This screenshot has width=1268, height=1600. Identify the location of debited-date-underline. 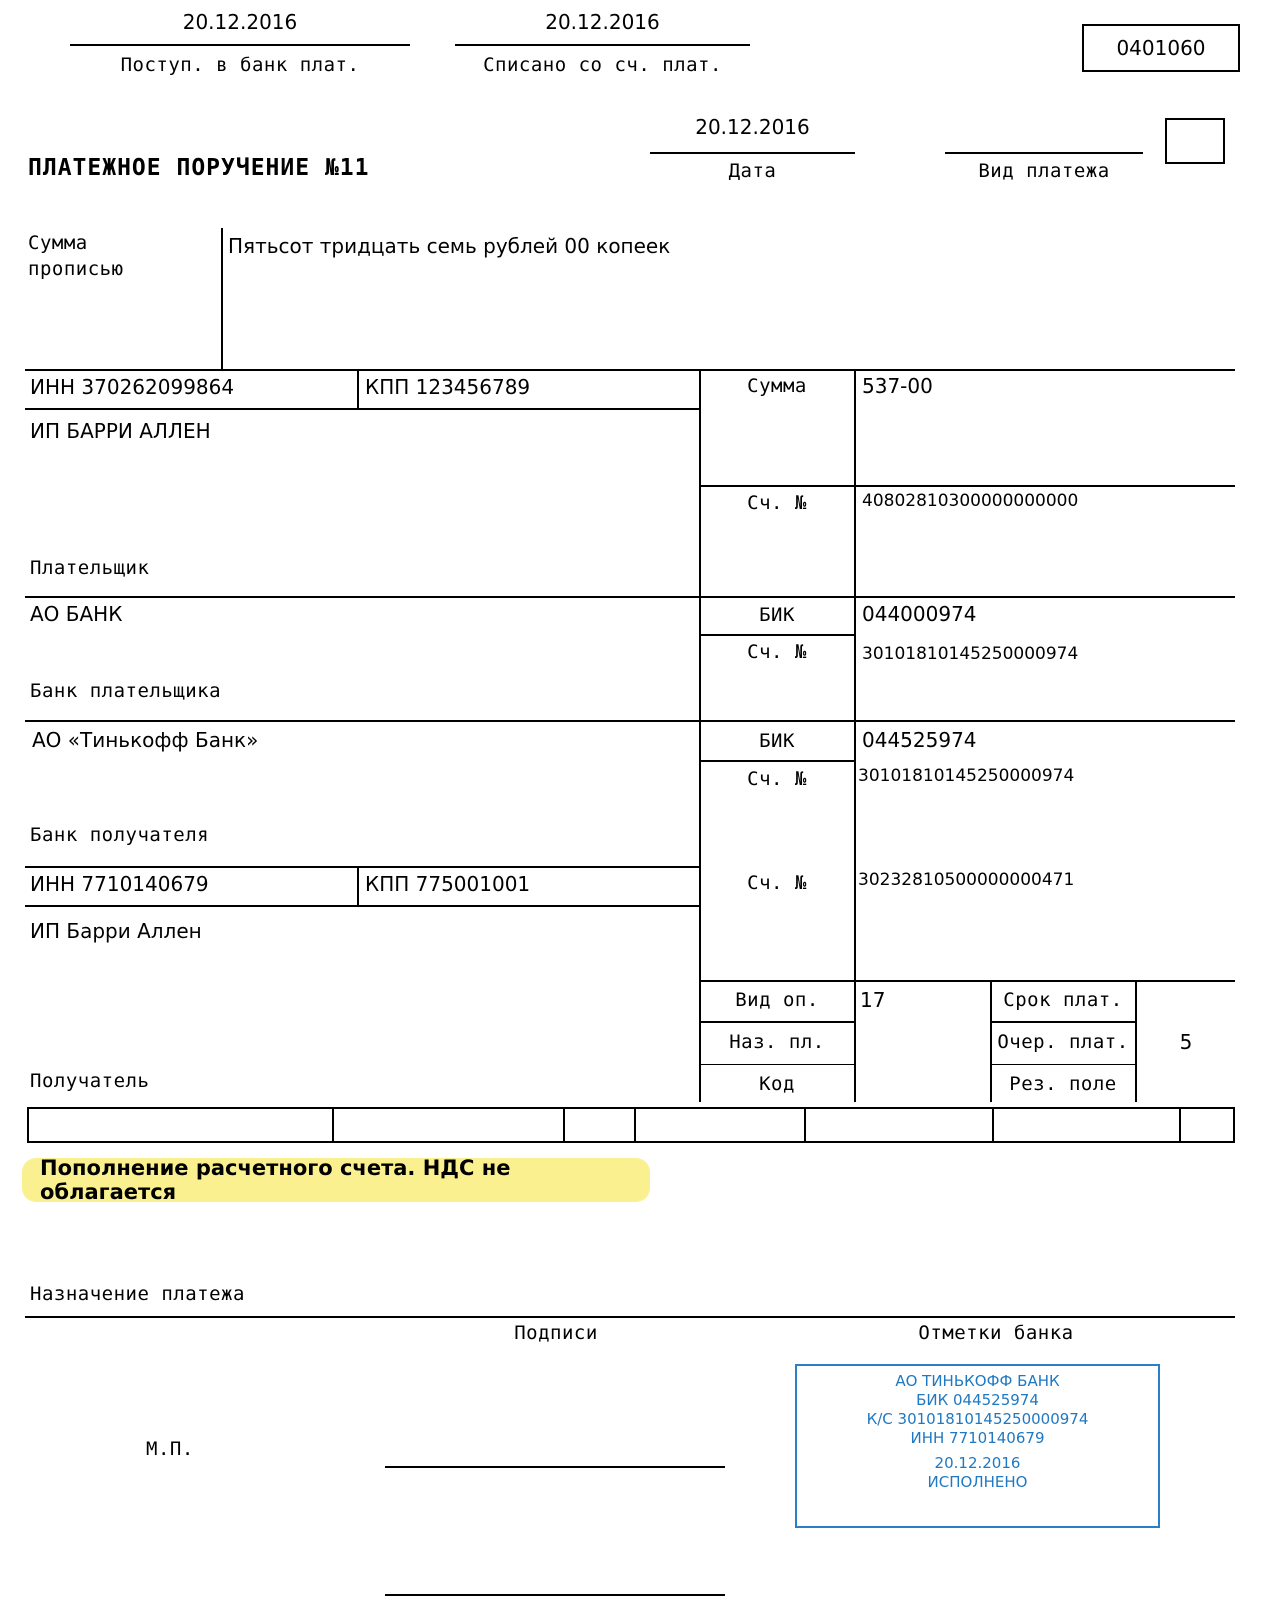
(602, 45).